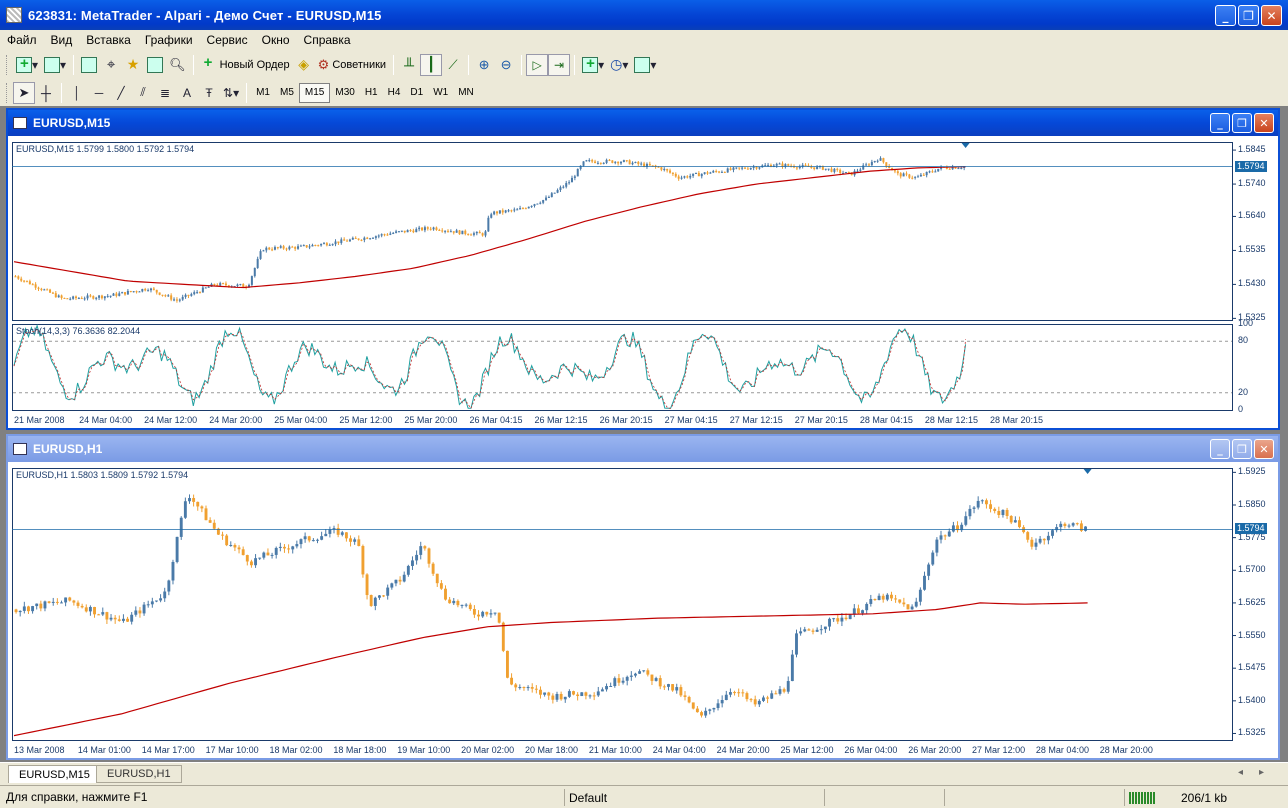 This screenshot has width=1288, height=808. I want to click on chart-window-title-bar: EURUSD,M15 _ ❐ ✕, so click(643, 123).